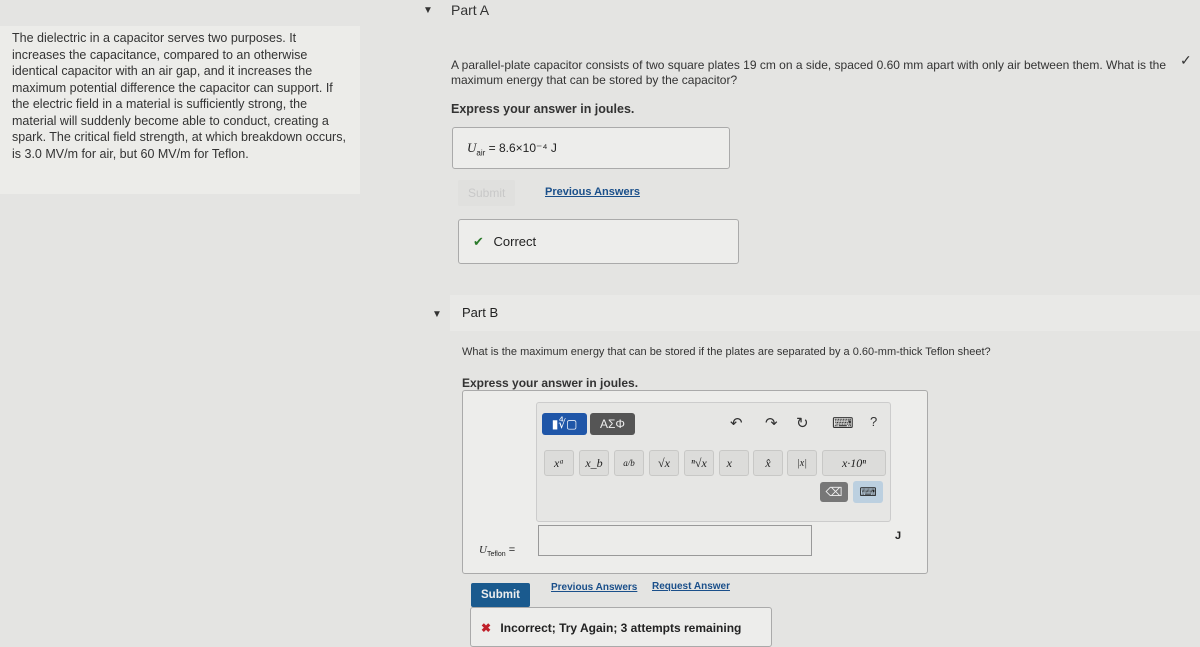 The height and width of the screenshot is (647, 1200). I want to click on fraction-button: a/b, so click(629, 463).